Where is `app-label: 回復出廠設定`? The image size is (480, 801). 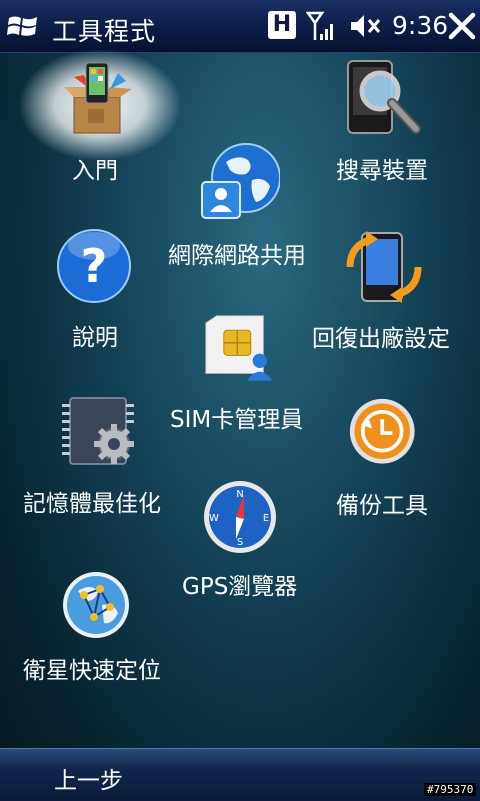
app-label: 回復出廠設定 is located at coordinates (381, 339).